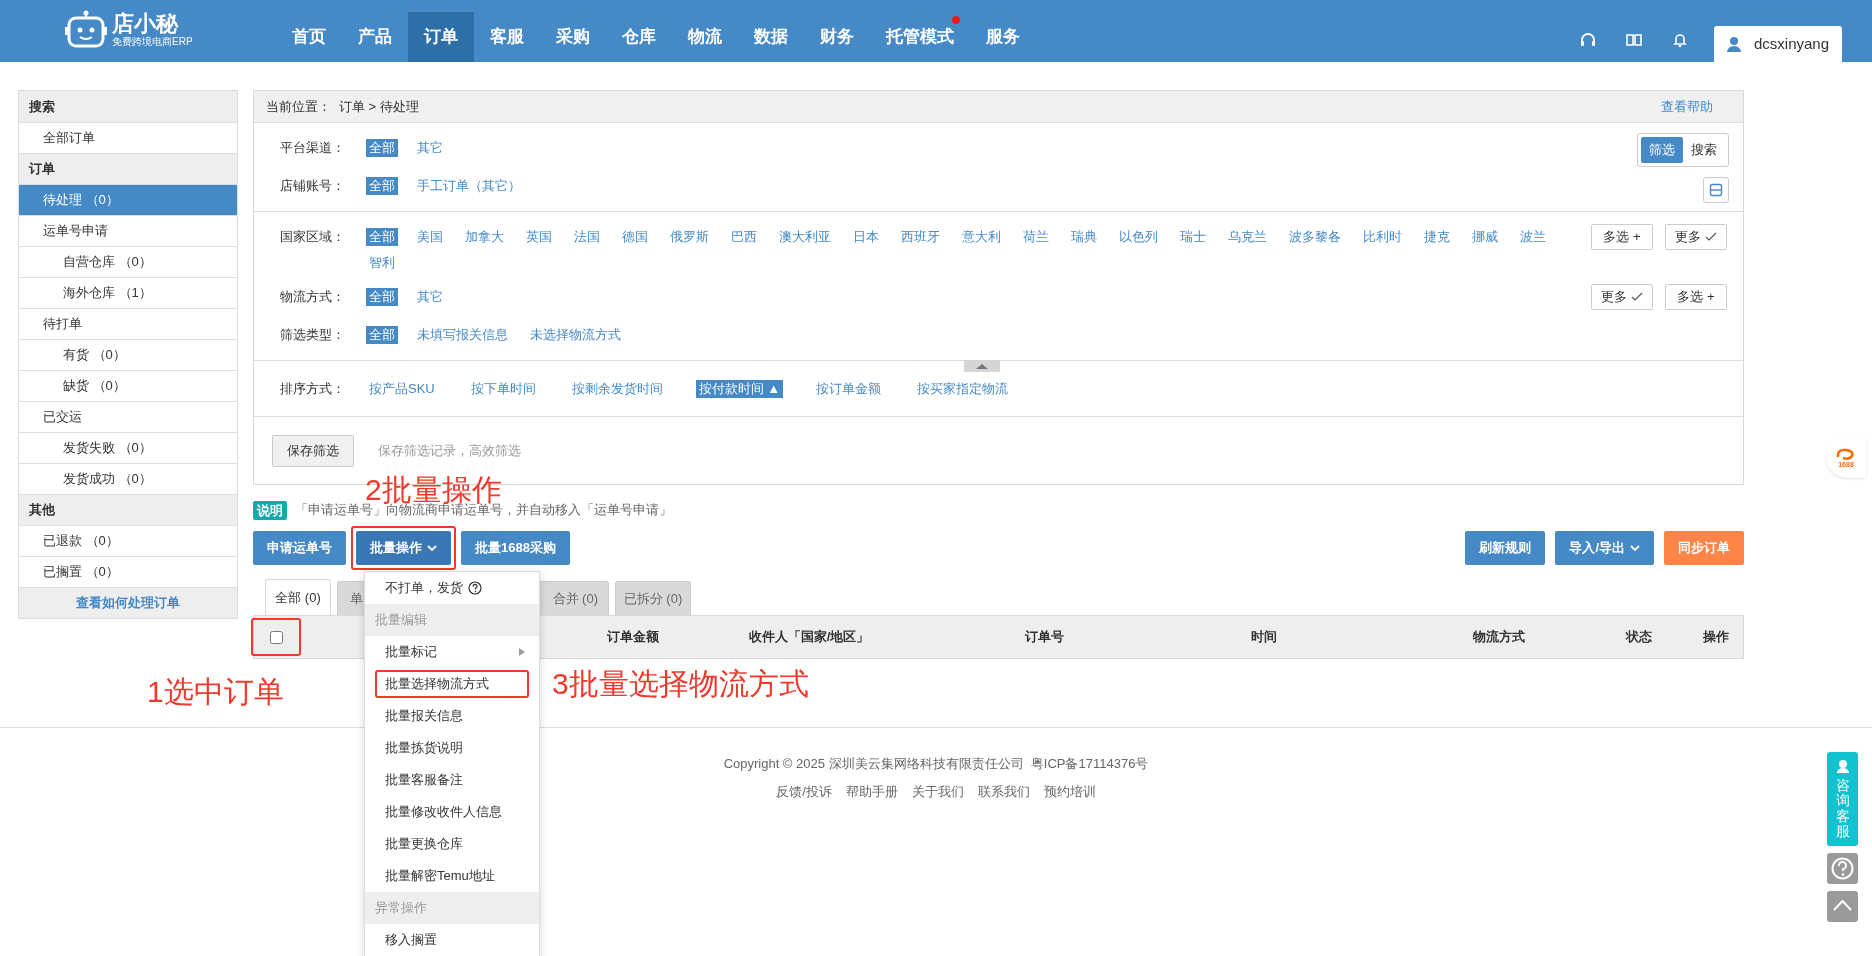 The height and width of the screenshot is (956, 1872). I want to click on nav-tab: 数据, so click(771, 37).